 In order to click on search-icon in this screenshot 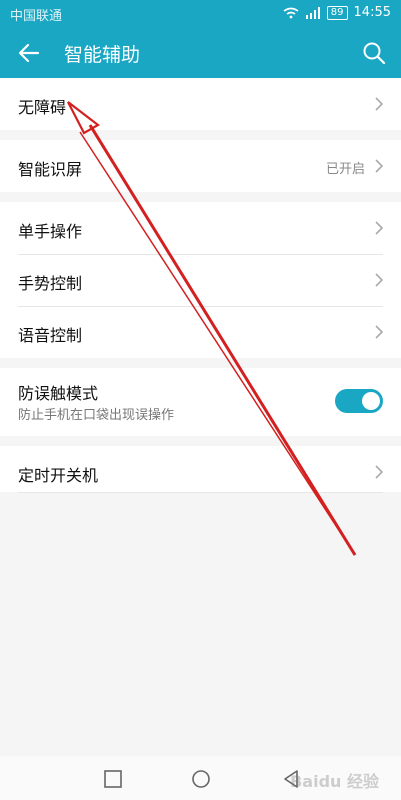, I will do `click(374, 53)`.